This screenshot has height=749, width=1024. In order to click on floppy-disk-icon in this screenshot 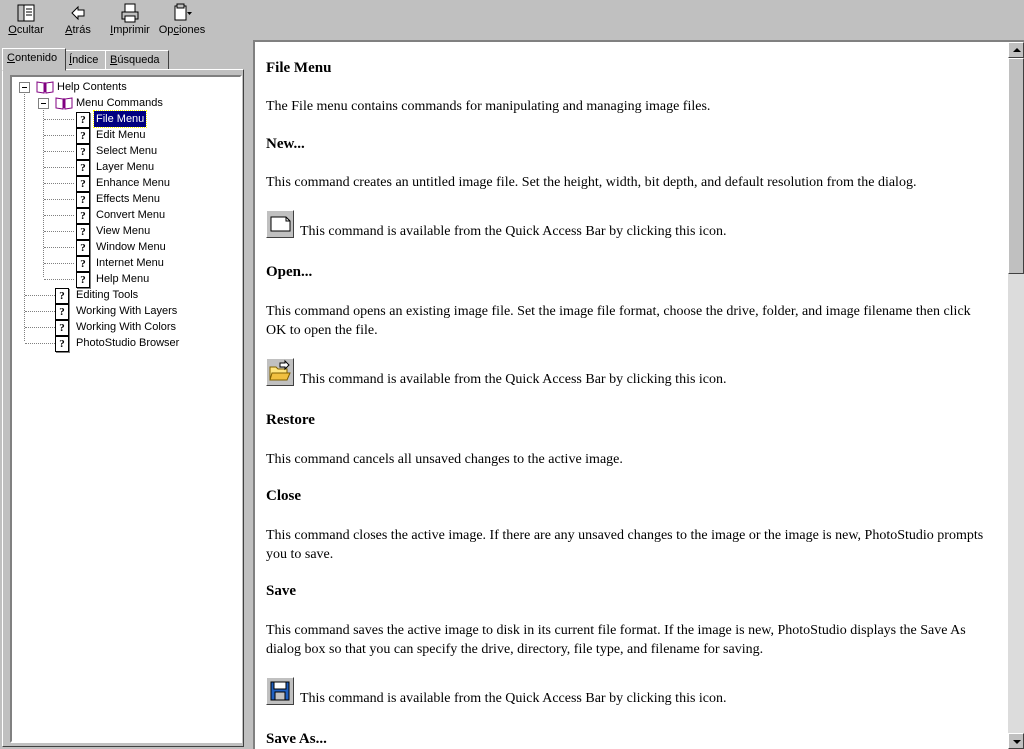, I will do `click(280, 691)`.